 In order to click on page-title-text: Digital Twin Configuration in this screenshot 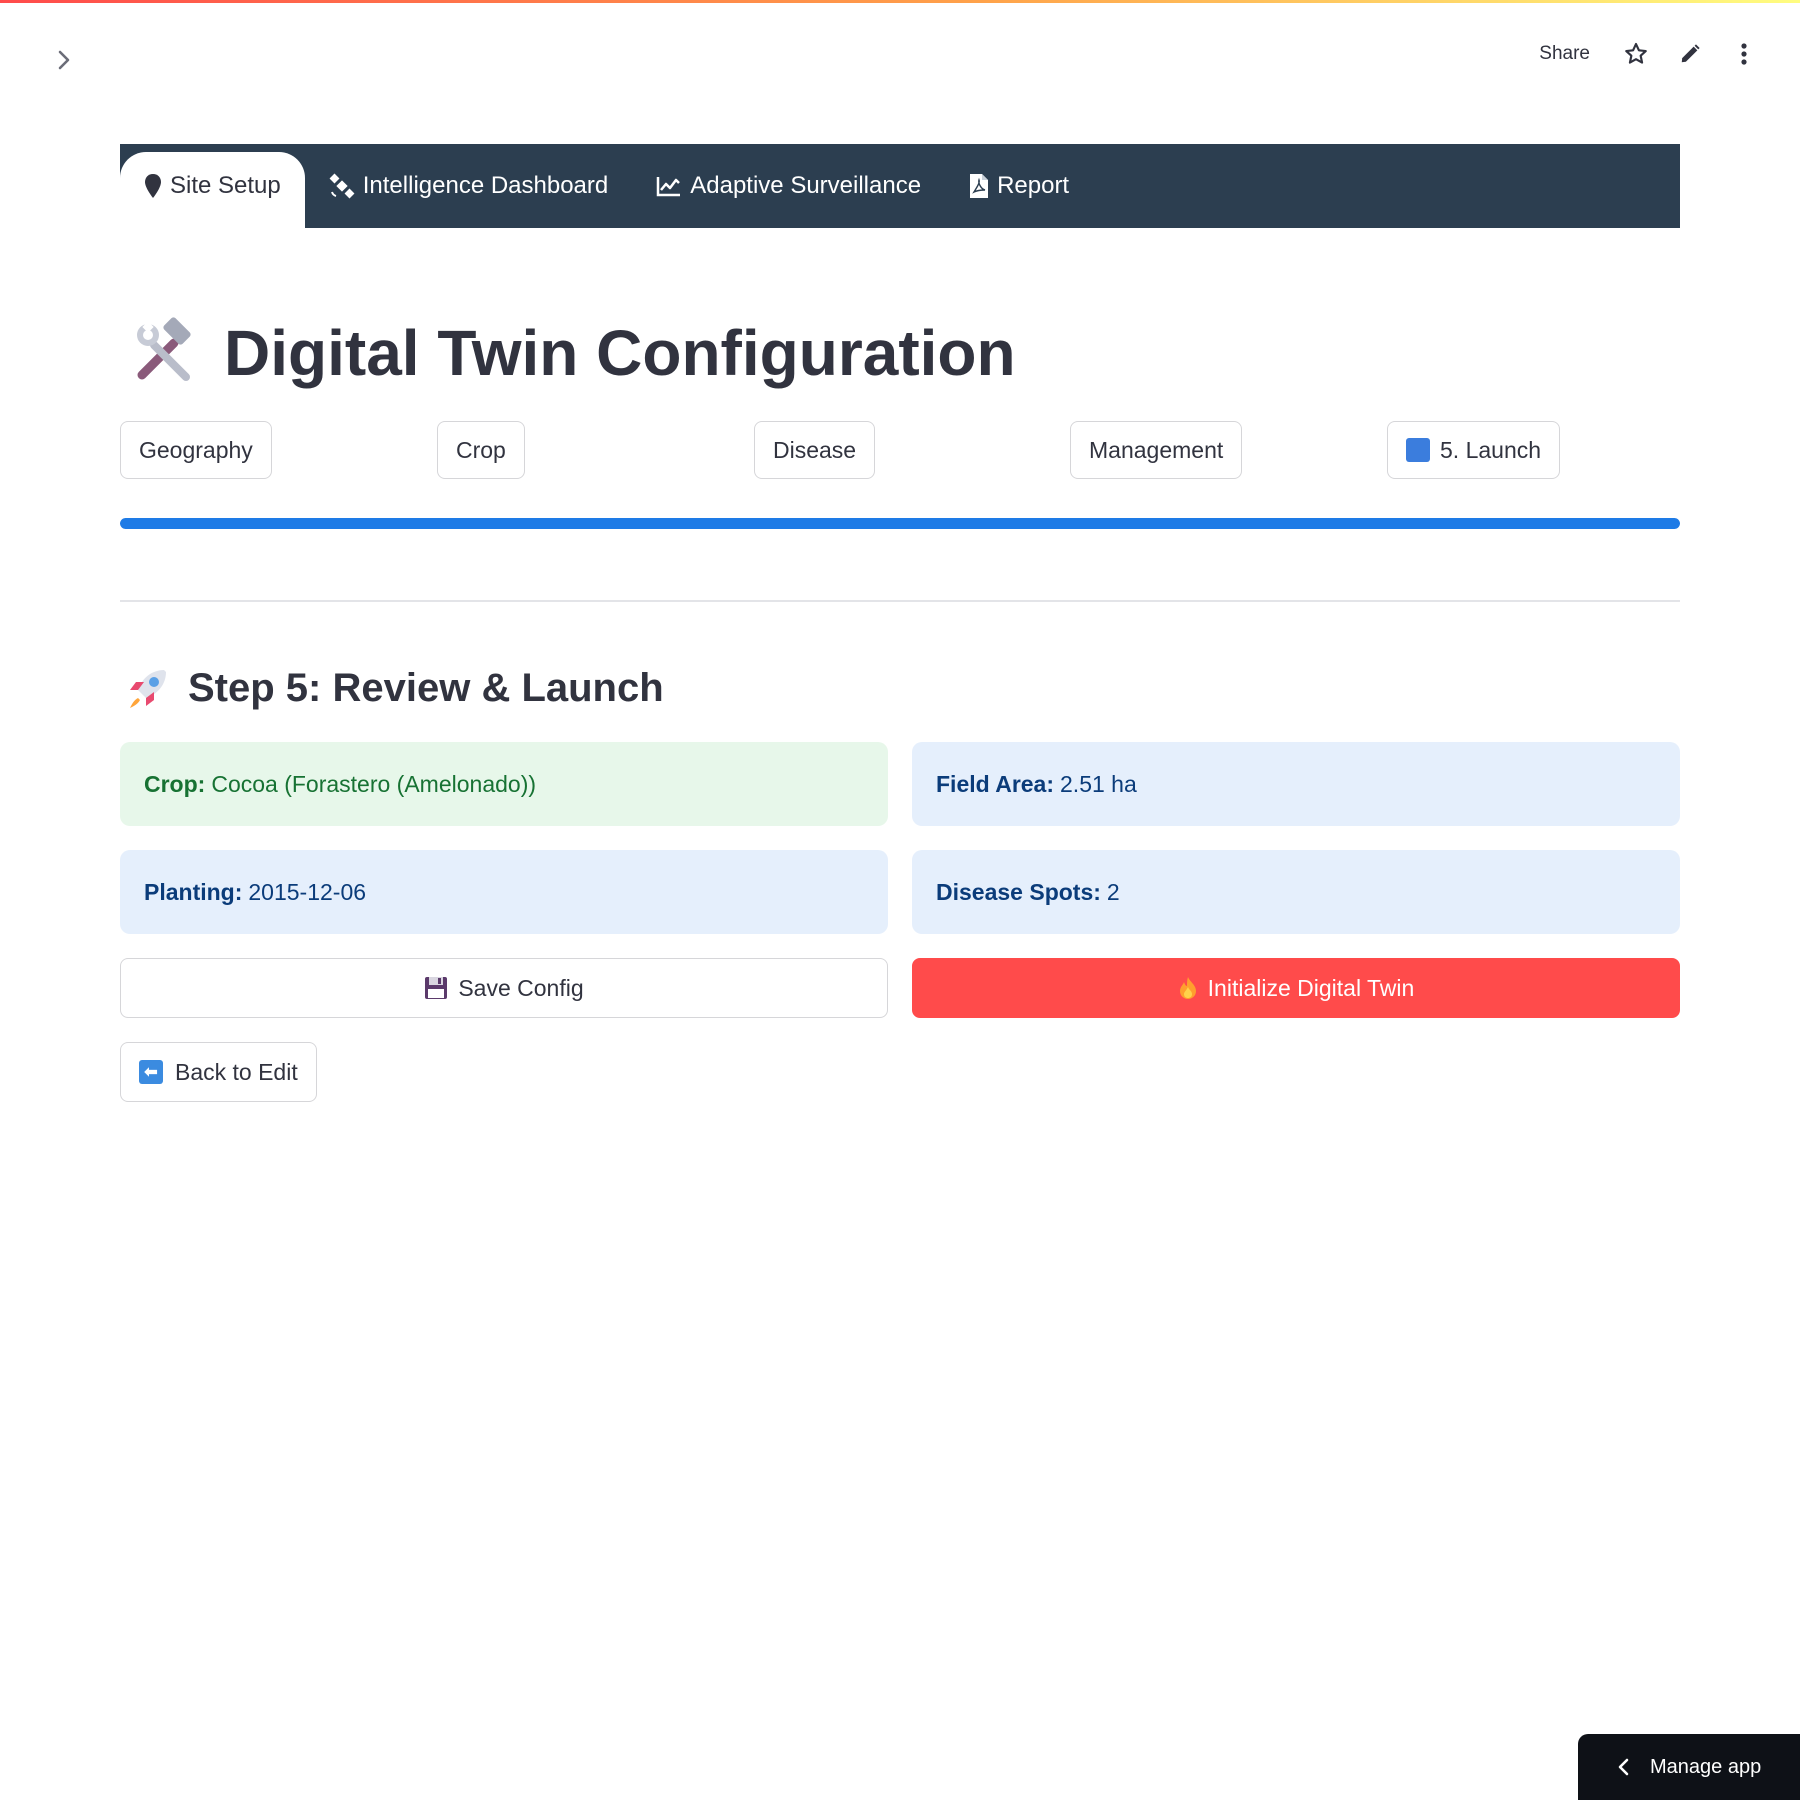, I will do `click(620, 353)`.